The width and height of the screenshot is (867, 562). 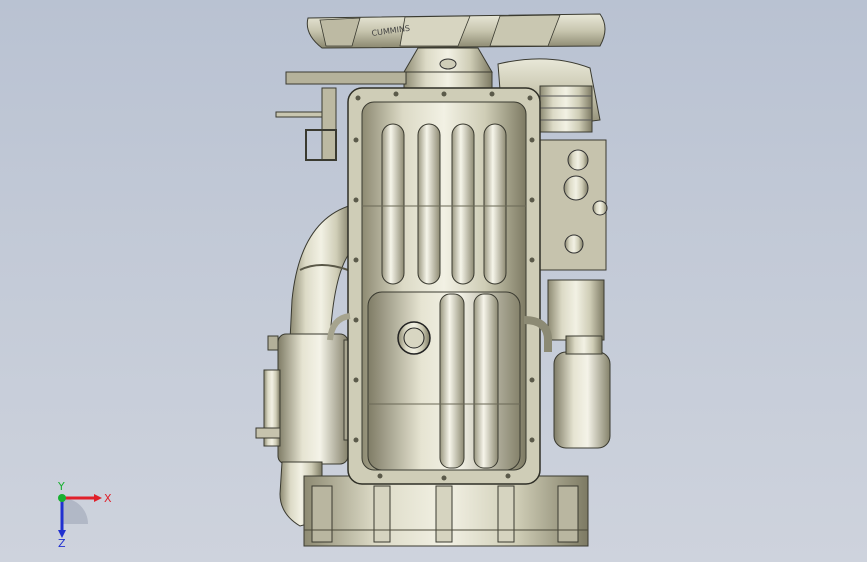 I want to click on coordinate-triad: X Y Z, so click(x=84, y=514).